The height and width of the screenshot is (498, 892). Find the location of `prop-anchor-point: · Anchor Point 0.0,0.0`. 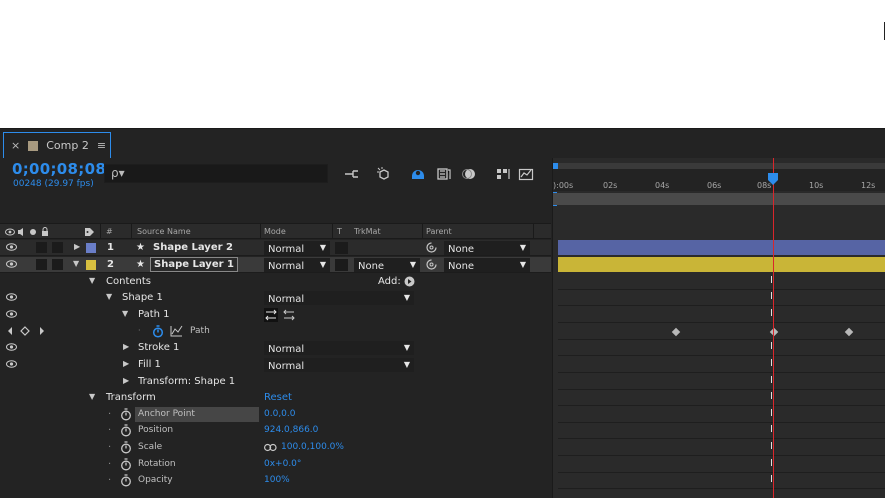

prop-anchor-point: · Anchor Point 0.0,0.0 is located at coordinates (275, 415).